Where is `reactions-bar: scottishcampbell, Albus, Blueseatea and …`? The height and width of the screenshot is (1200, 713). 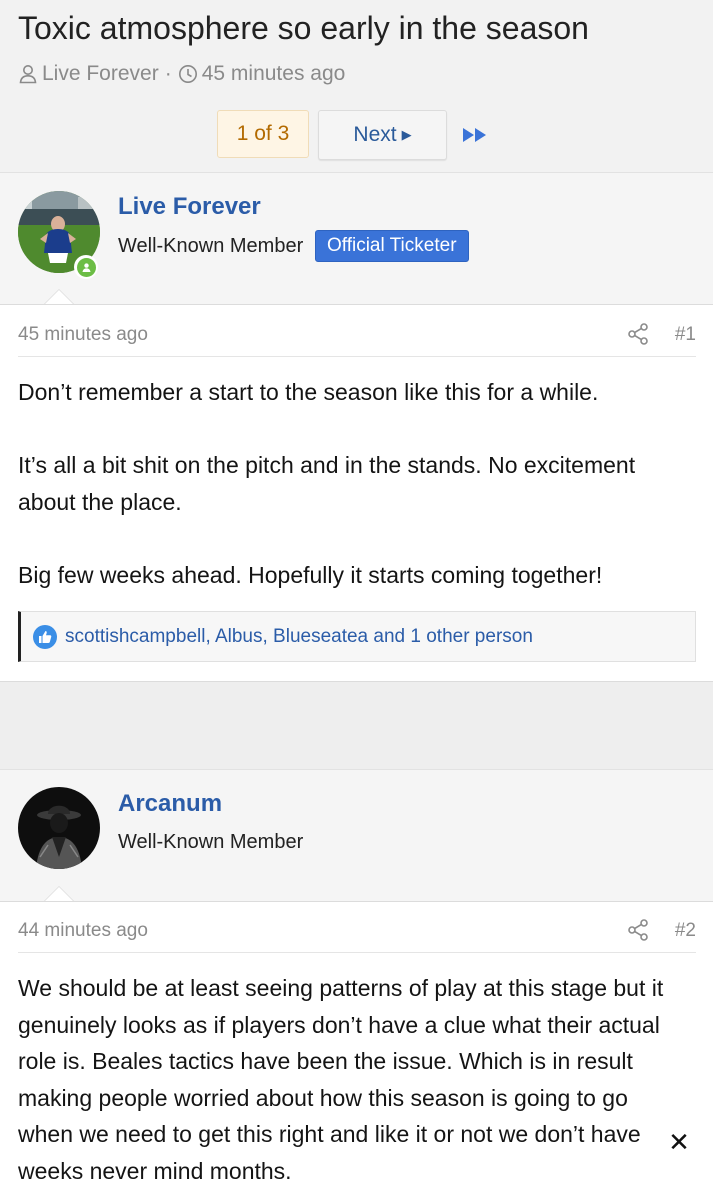
reactions-bar: scottishcampbell, Albus, Blueseatea and … is located at coordinates (357, 636).